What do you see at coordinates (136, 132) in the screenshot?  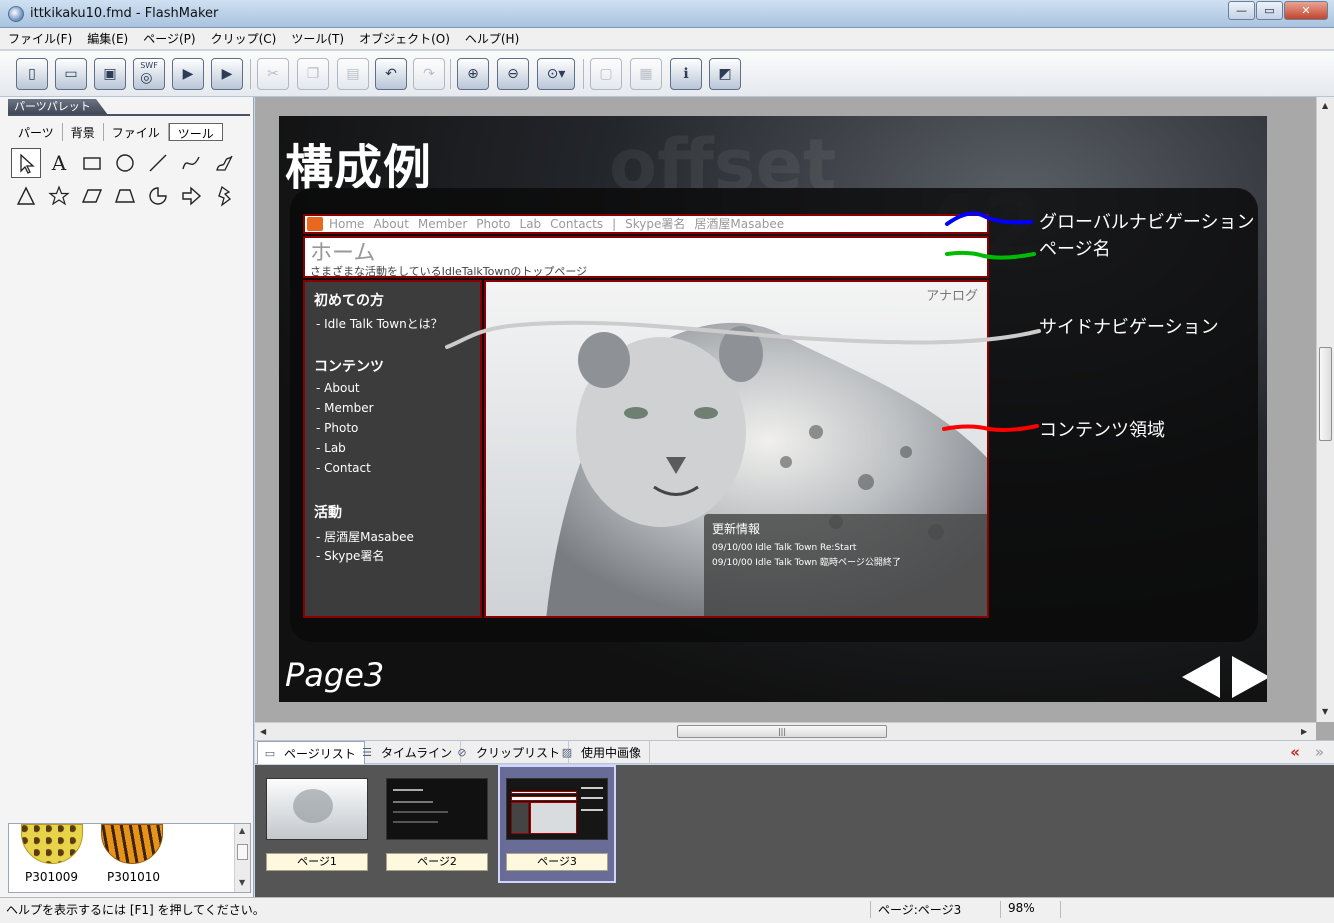 I see `palette-tab-file: ファイル` at bounding box center [136, 132].